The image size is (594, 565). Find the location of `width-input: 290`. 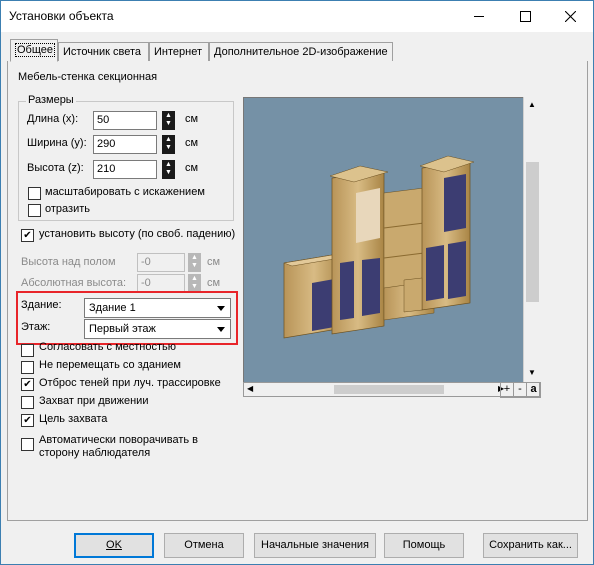

width-input: 290 is located at coordinates (125, 144).